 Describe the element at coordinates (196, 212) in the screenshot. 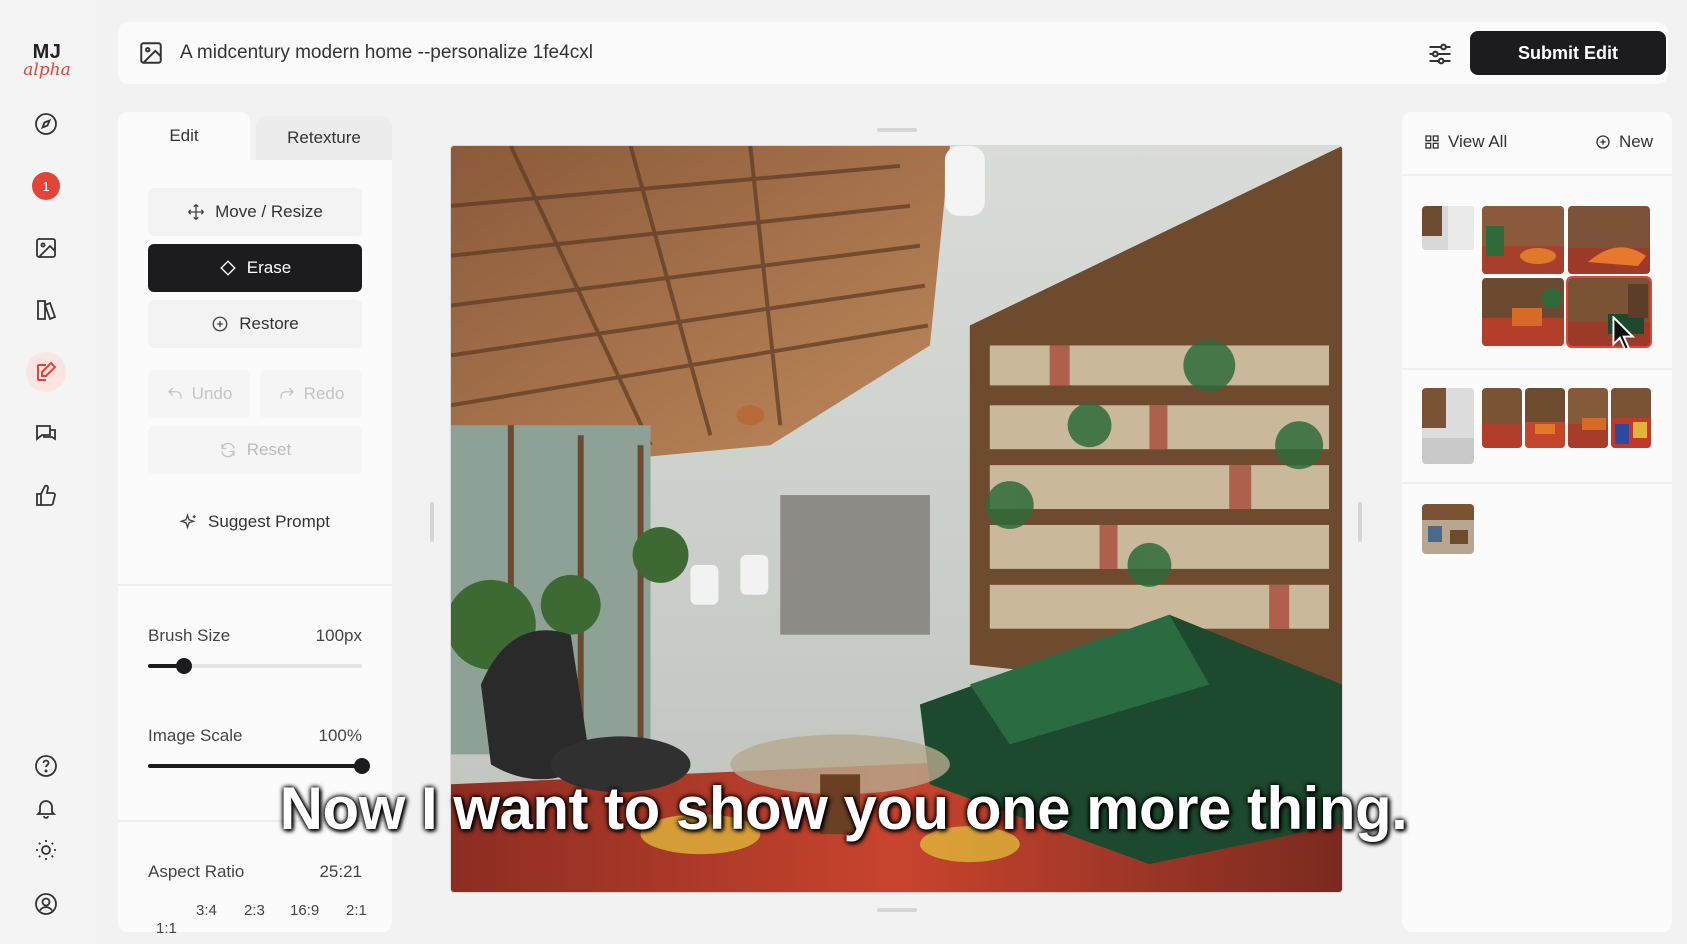

I see `move-icon` at that location.